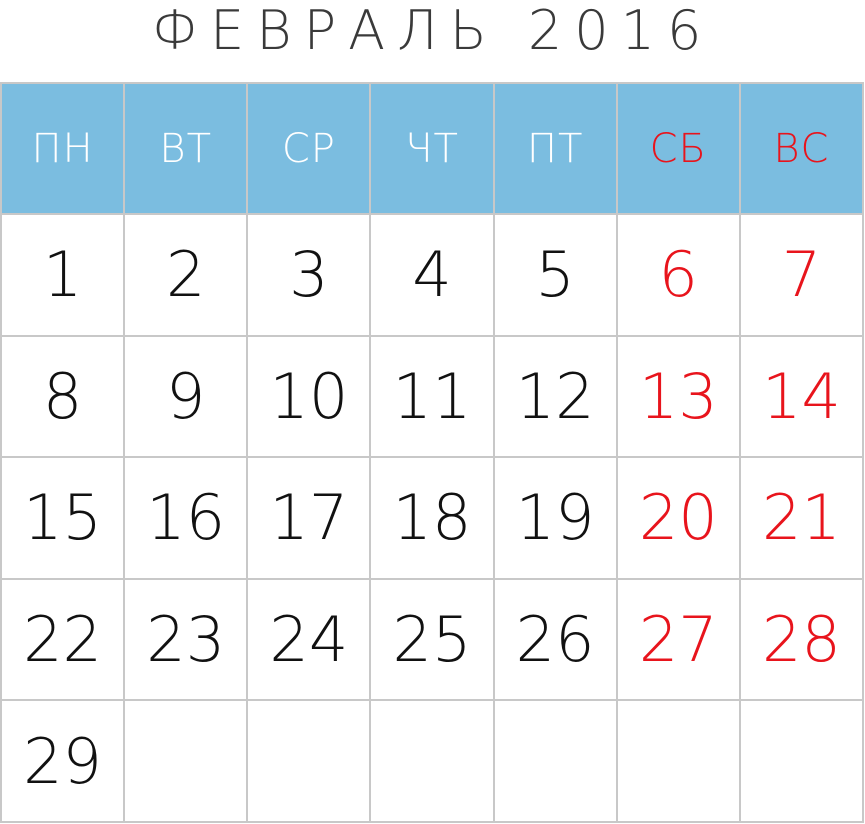 This screenshot has width=865, height=824. What do you see at coordinates (556, 519) in the screenshot?
I see `day-cell: 19` at bounding box center [556, 519].